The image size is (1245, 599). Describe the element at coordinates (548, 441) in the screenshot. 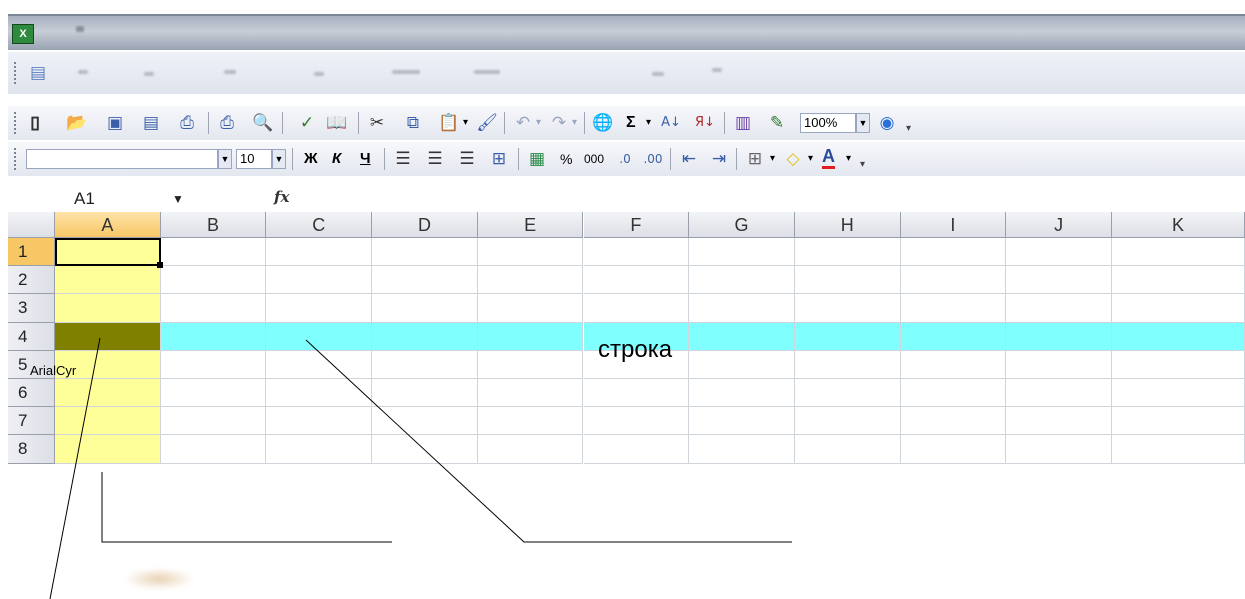

I see `row-pointer-line` at that location.